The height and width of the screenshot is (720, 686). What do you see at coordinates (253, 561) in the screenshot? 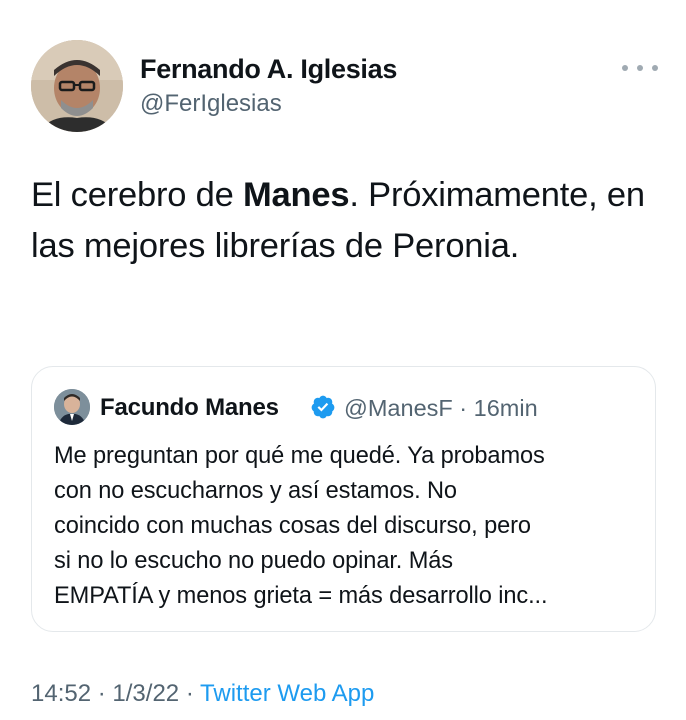
I see `quoted-text-line: si no lo escucho no puedo opinar. Más` at bounding box center [253, 561].